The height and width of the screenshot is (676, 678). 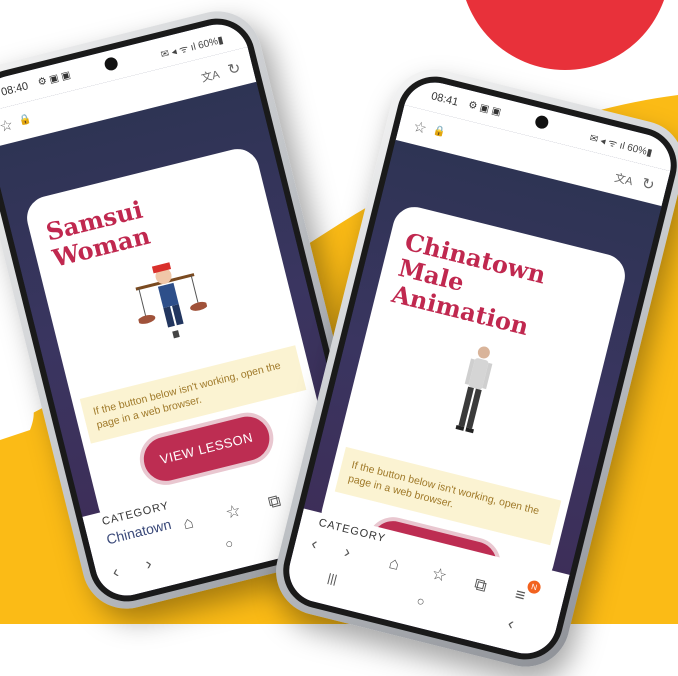 What do you see at coordinates (511, 624) in the screenshot?
I see `system-back-icon: ‹` at bounding box center [511, 624].